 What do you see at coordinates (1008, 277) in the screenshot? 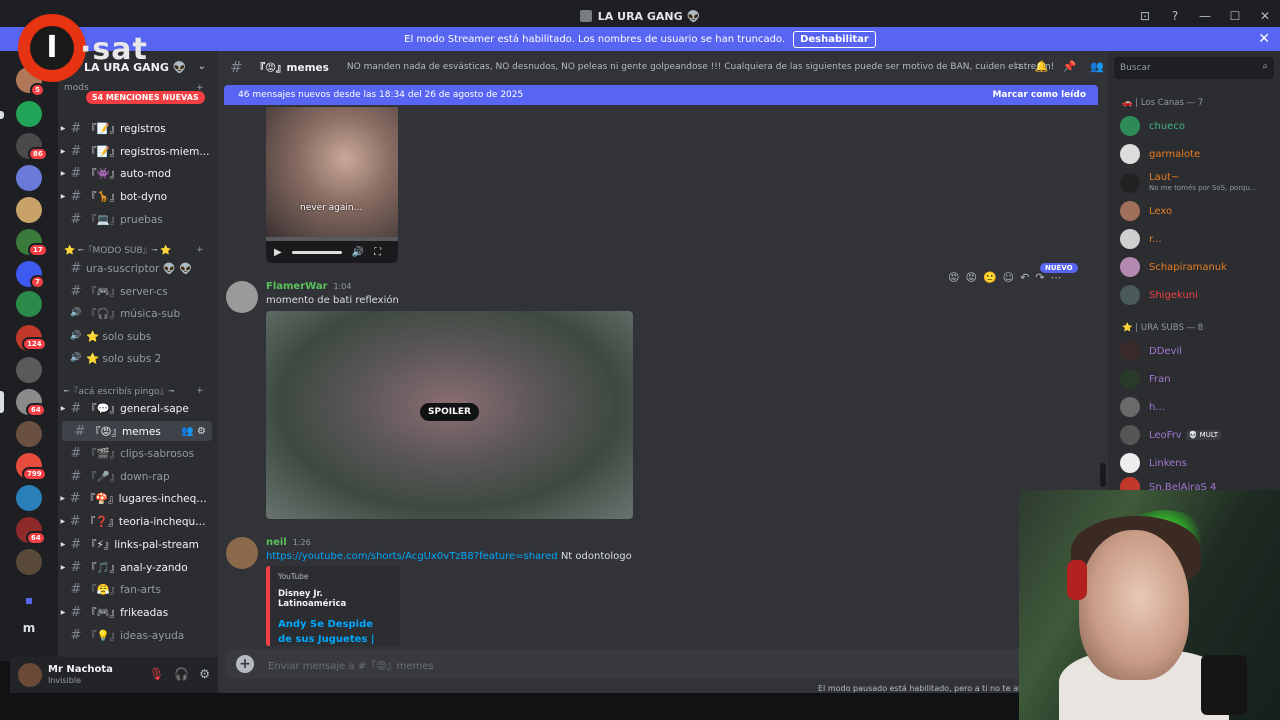
I see `add-reaction-icon: ☺` at bounding box center [1008, 277].